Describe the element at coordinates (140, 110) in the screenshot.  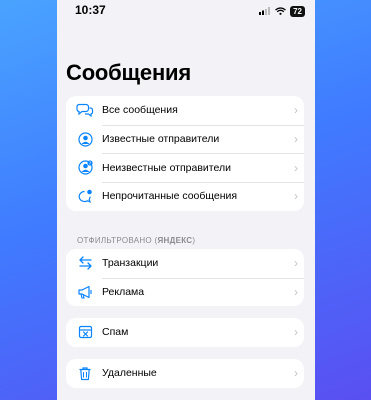
I see `row-label: Все сообщения` at that location.